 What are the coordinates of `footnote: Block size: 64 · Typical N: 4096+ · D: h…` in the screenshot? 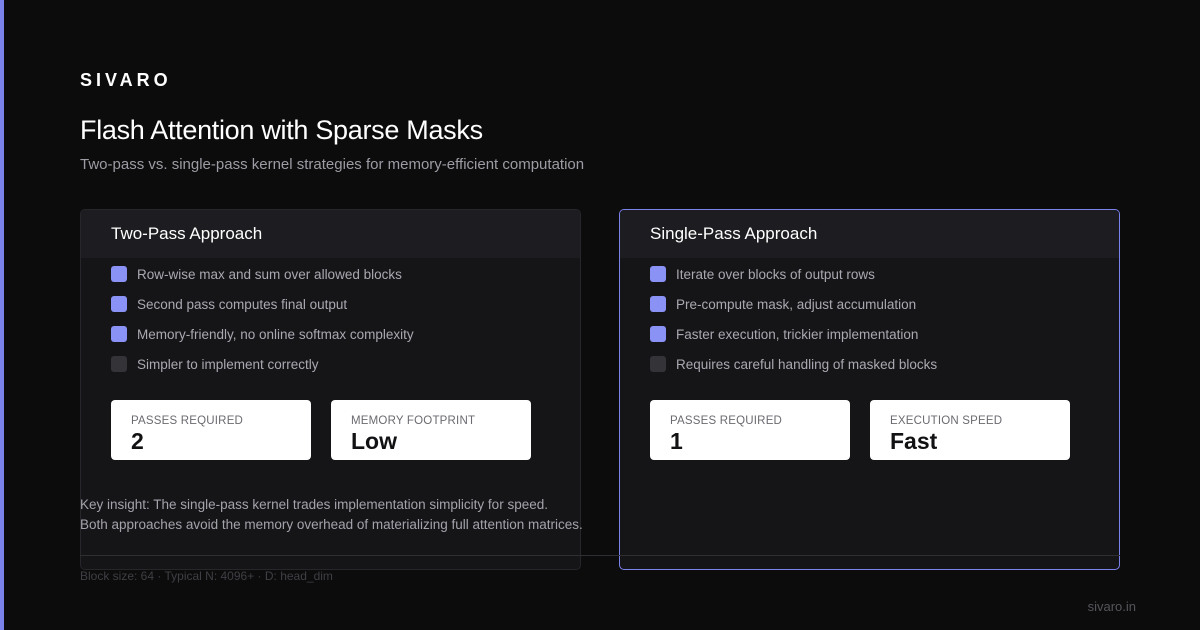 It's located at (206, 576).